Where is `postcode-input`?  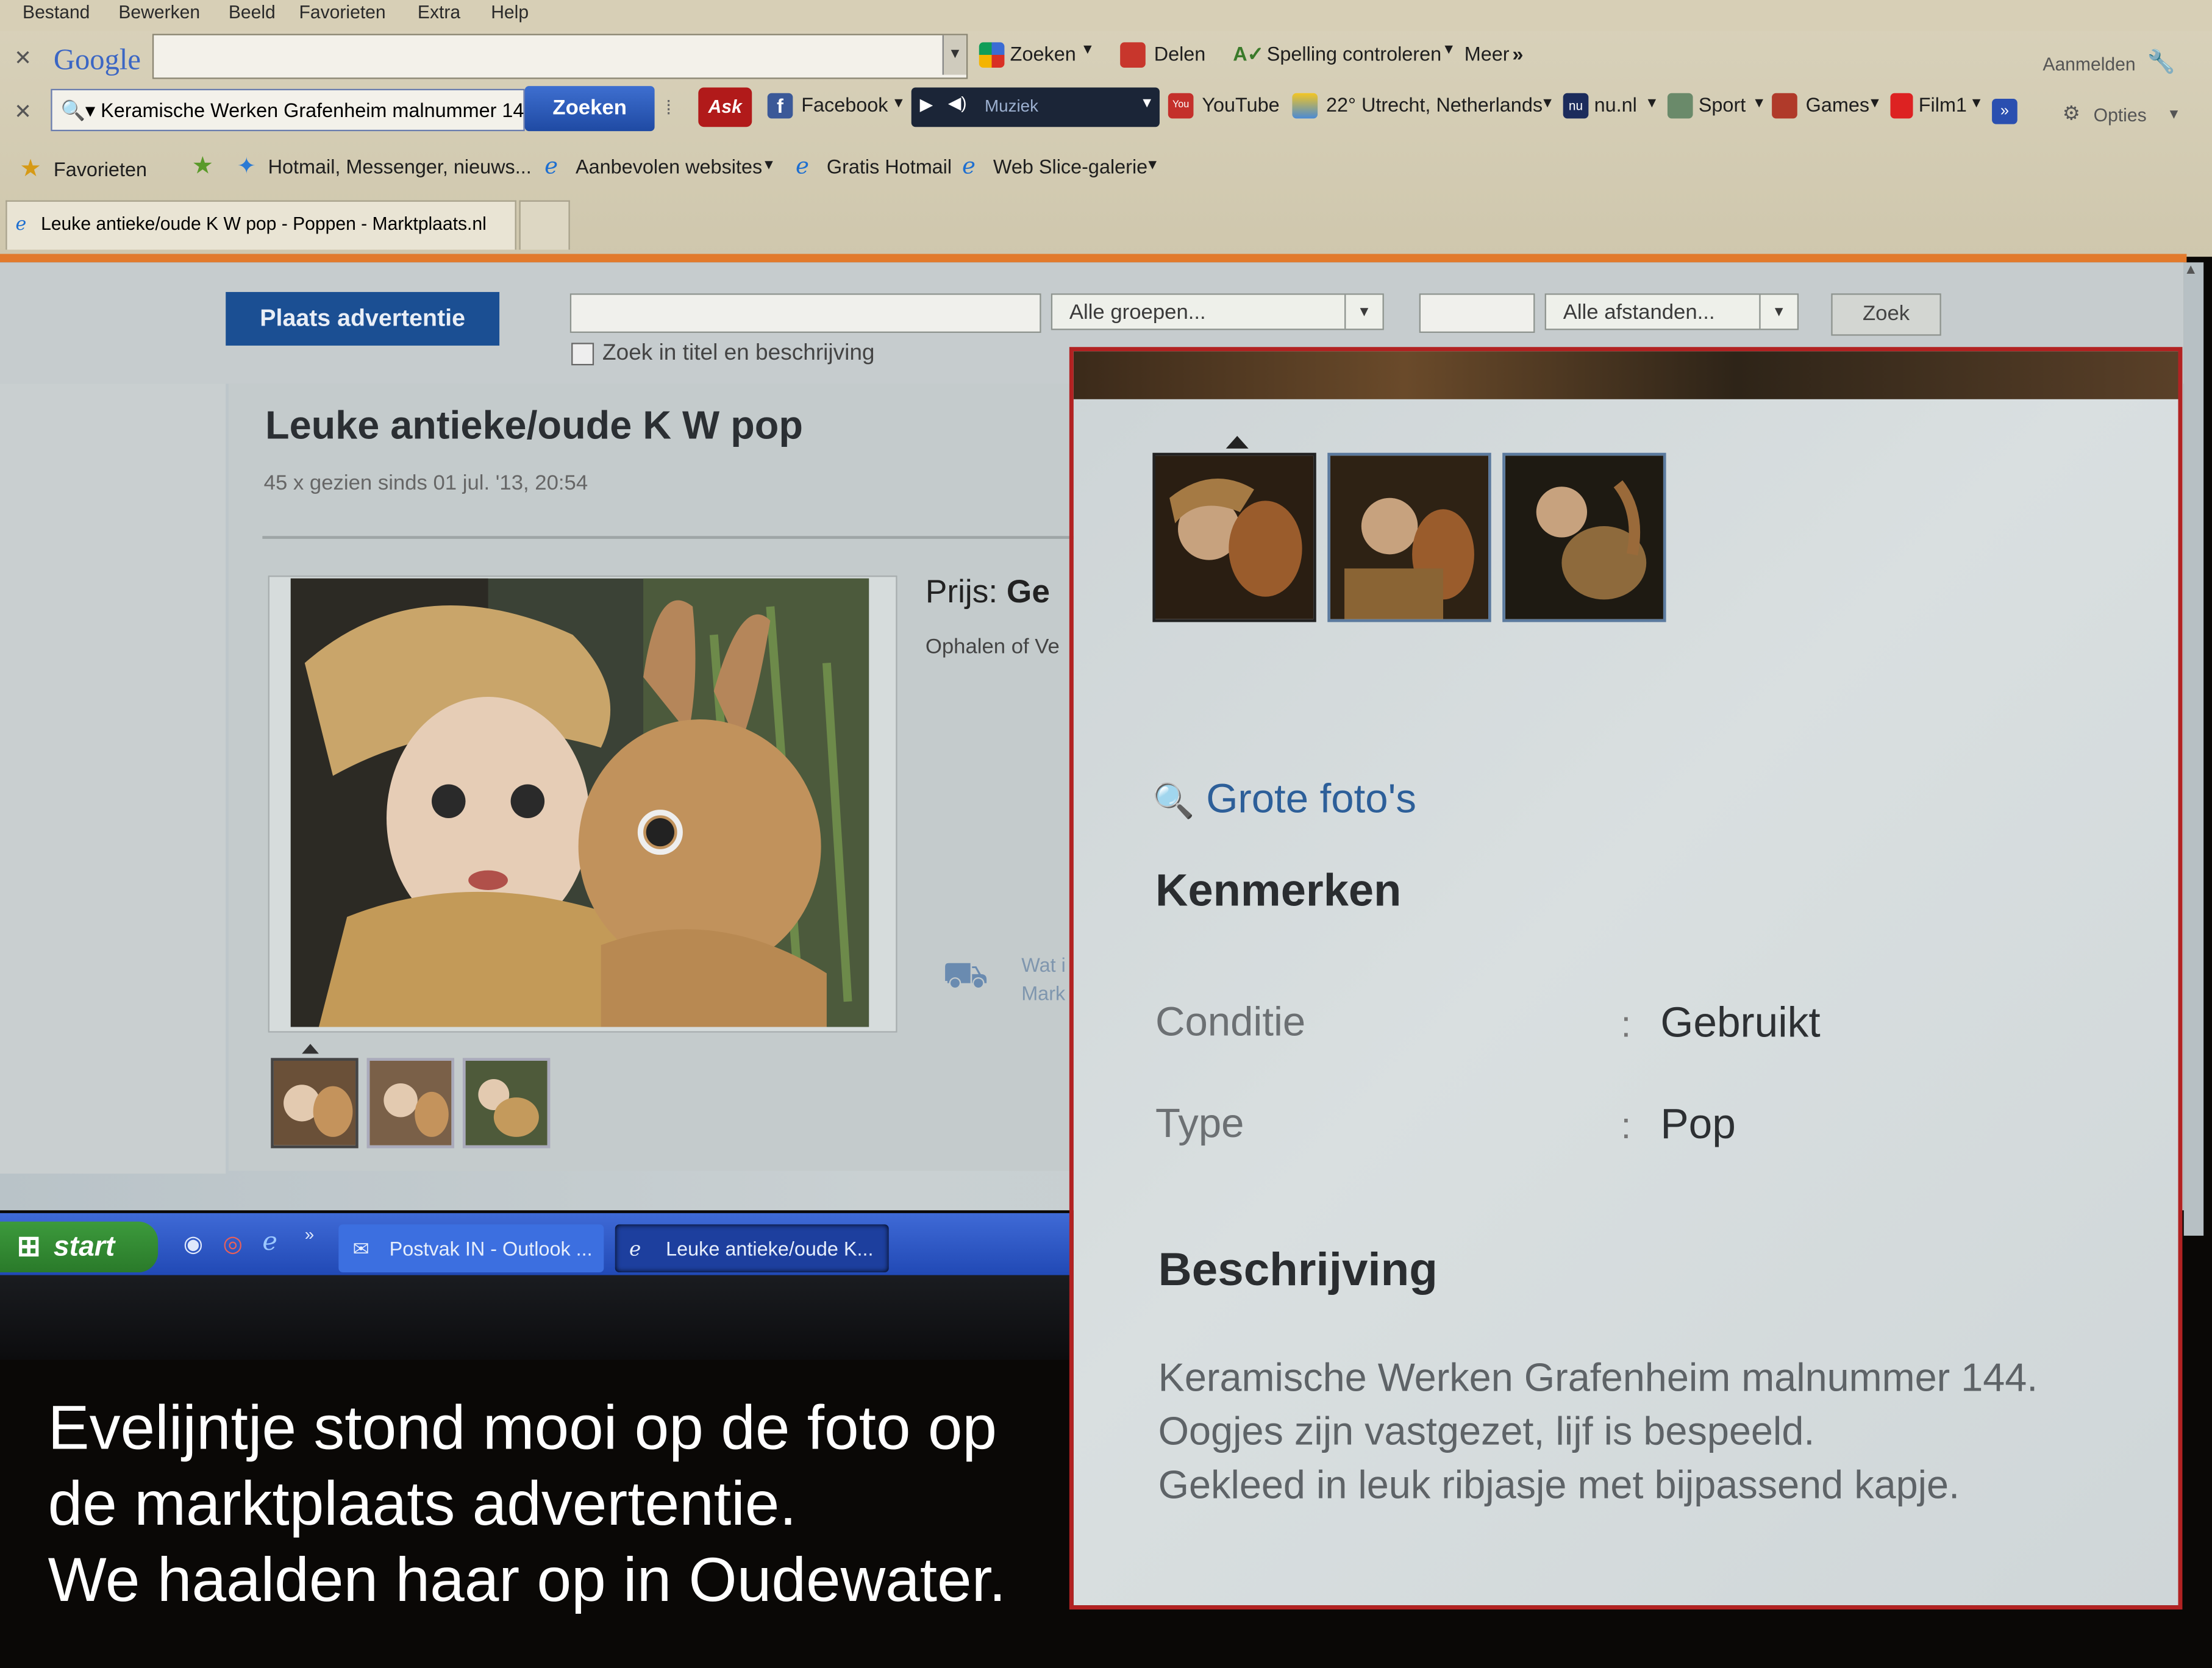
postcode-input is located at coordinates (1477, 313).